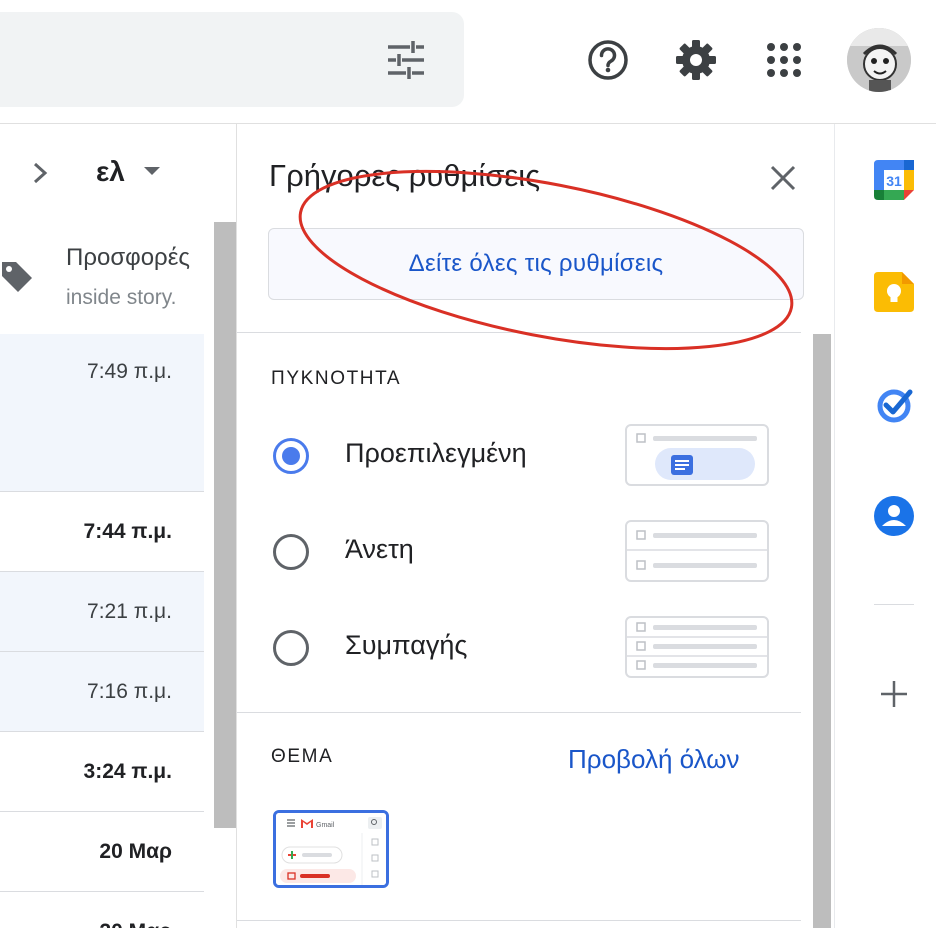 The image size is (936, 928). What do you see at coordinates (894, 694) in the screenshot?
I see `plus-icon` at bounding box center [894, 694].